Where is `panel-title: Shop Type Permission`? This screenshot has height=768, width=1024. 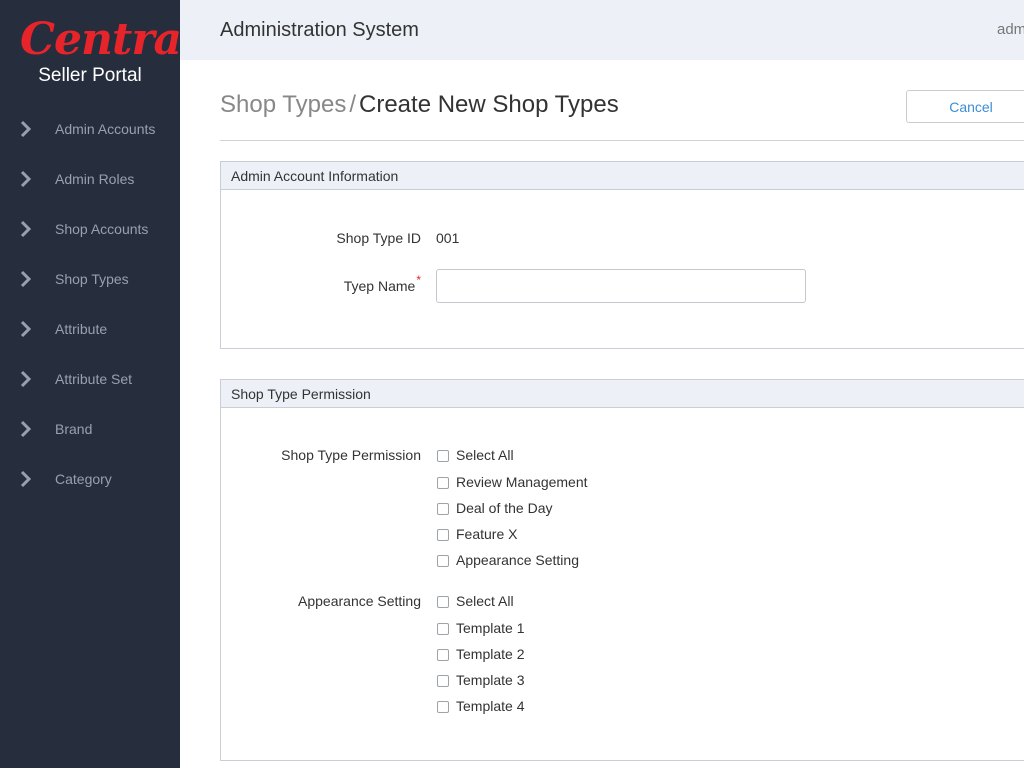 panel-title: Shop Type Permission is located at coordinates (622, 394).